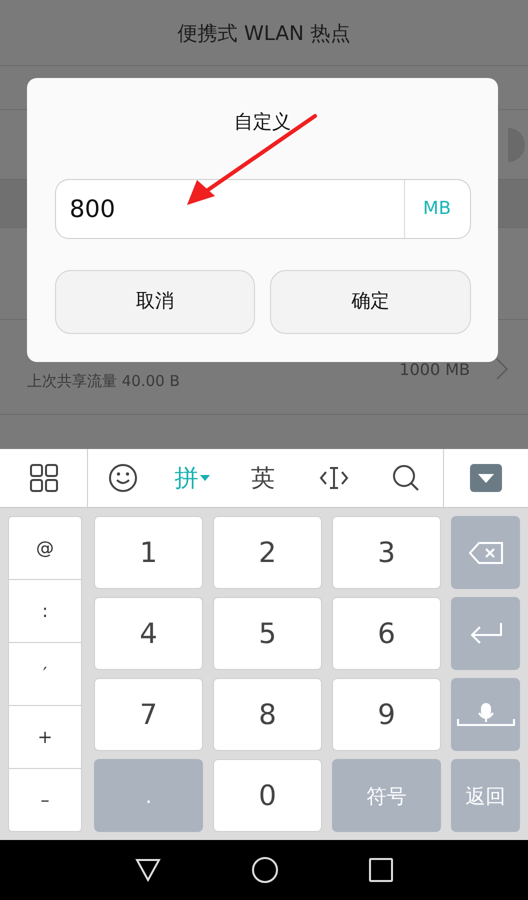  What do you see at coordinates (485, 634) in the screenshot?
I see `enter-icon` at bounding box center [485, 634].